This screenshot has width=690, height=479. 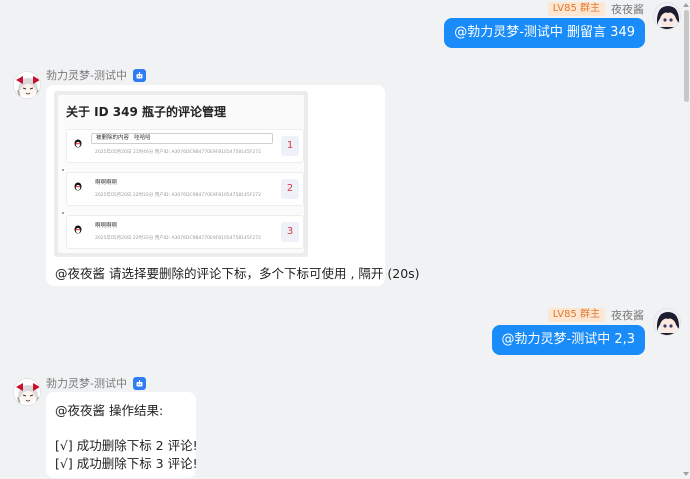 What do you see at coordinates (142, 138) in the screenshot?
I see `comment-text: 哇哈哈` at bounding box center [142, 138].